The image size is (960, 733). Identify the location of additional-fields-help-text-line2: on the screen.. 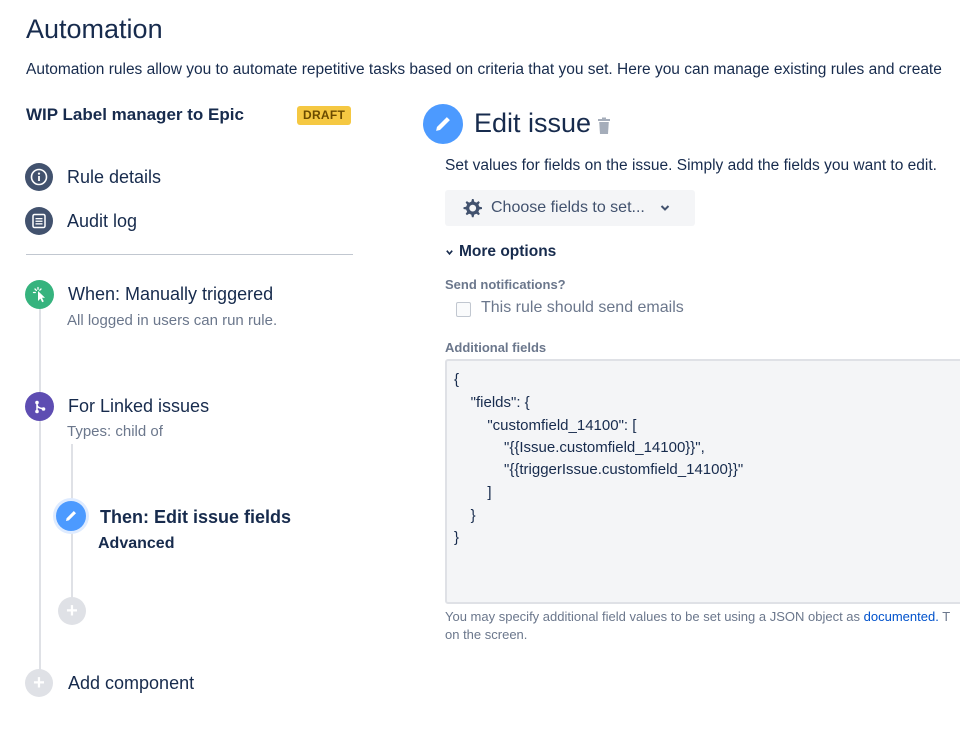
(486, 634).